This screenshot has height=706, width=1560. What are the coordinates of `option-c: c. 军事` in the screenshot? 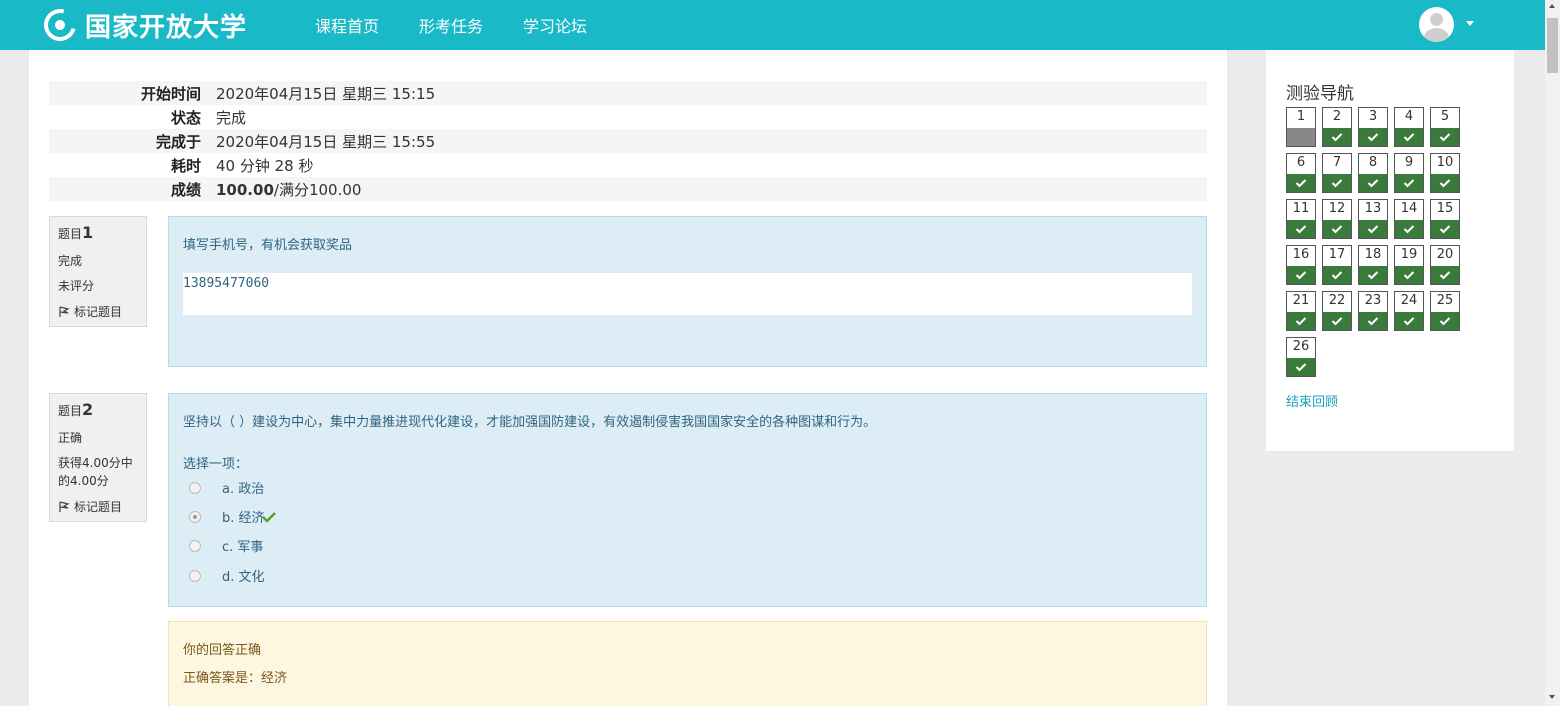 It's located at (226, 545).